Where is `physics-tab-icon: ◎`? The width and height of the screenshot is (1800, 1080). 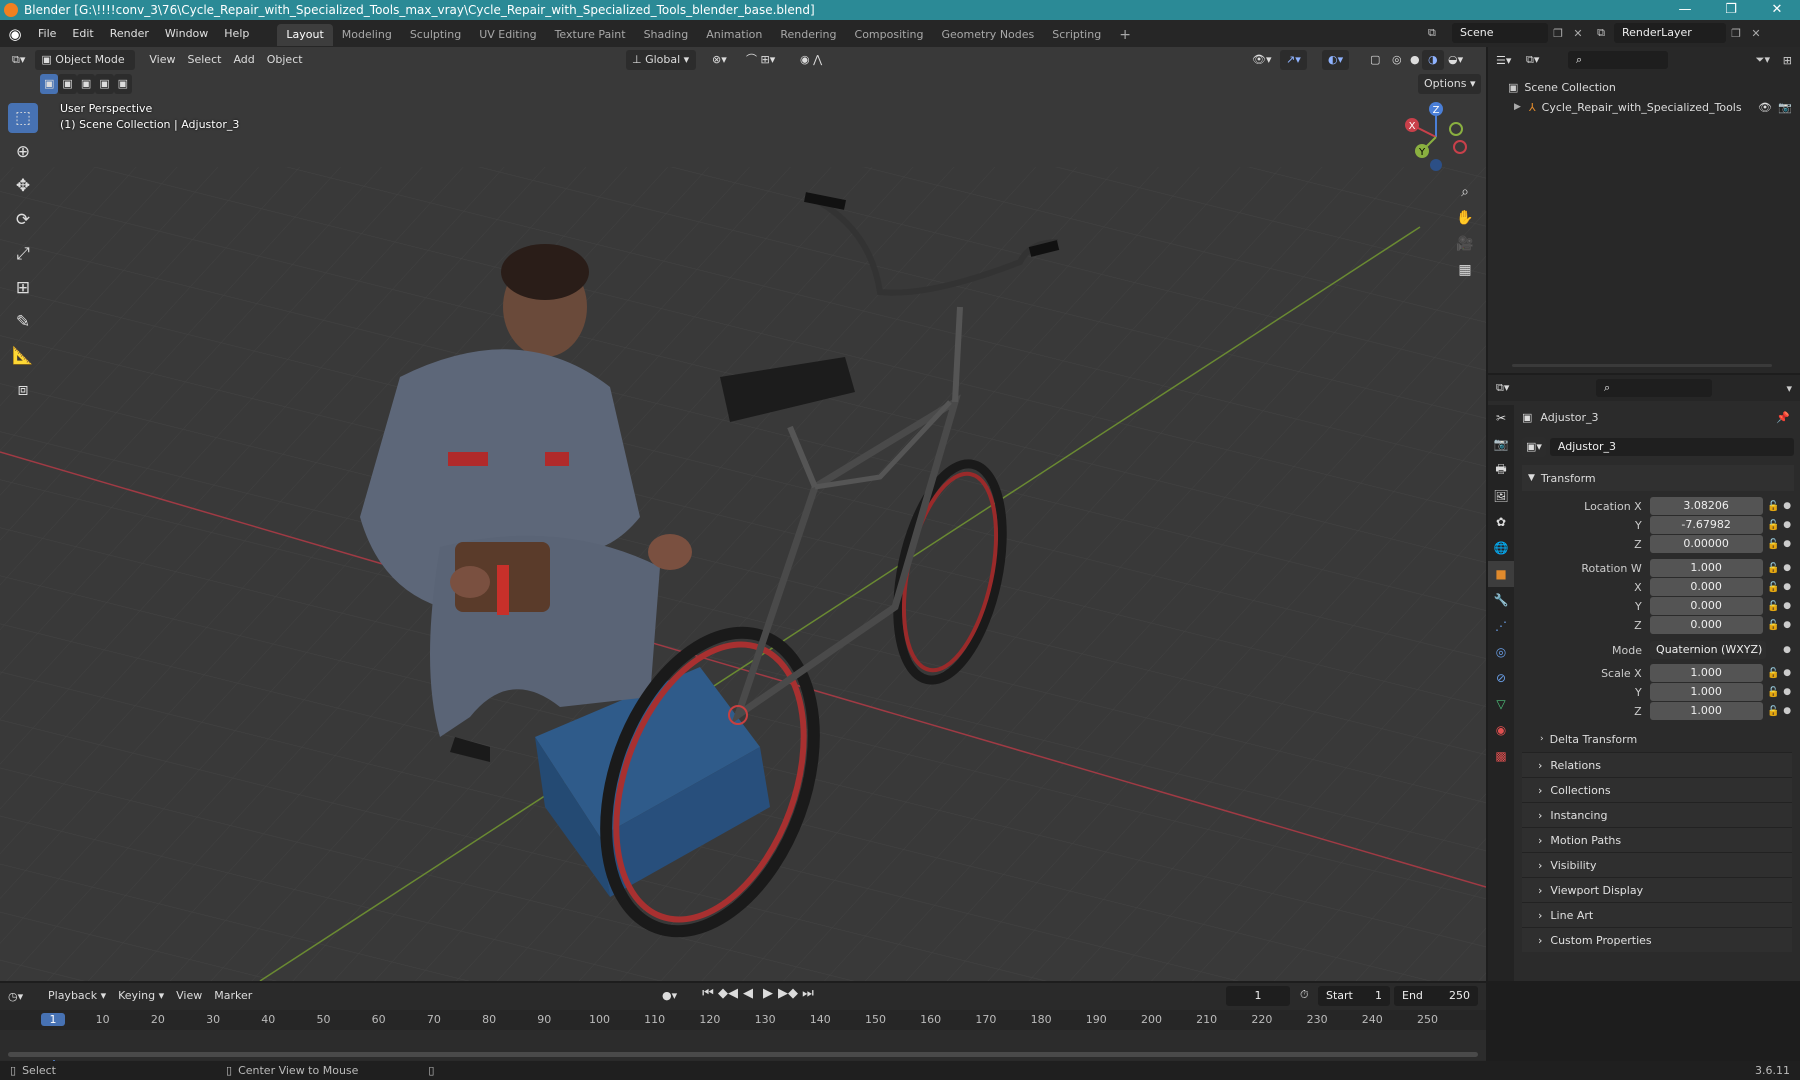
physics-tab-icon: ◎ is located at coordinates (1501, 652).